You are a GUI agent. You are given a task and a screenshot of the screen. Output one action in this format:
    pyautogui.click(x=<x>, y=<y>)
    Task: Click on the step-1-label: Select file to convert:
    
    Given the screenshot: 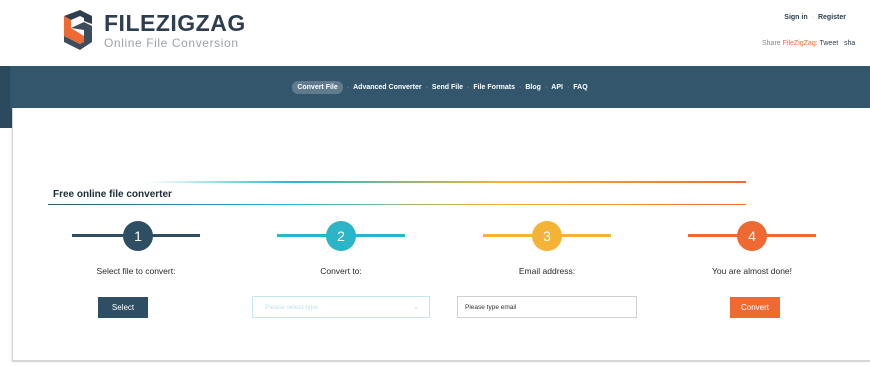 What is the action you would take?
    pyautogui.click(x=136, y=271)
    